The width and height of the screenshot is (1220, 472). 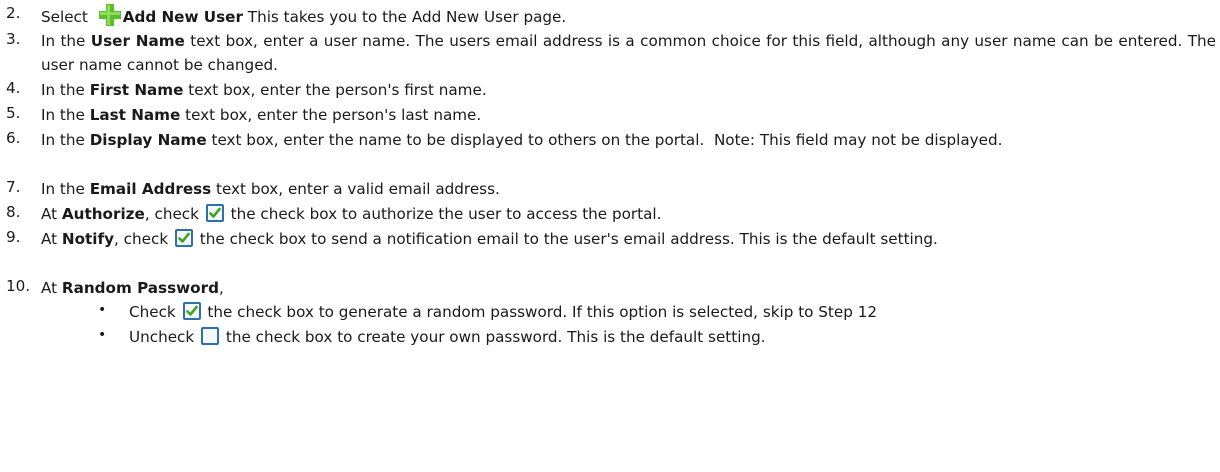 I want to click on step-text-post: ,, so click(x=221, y=288).